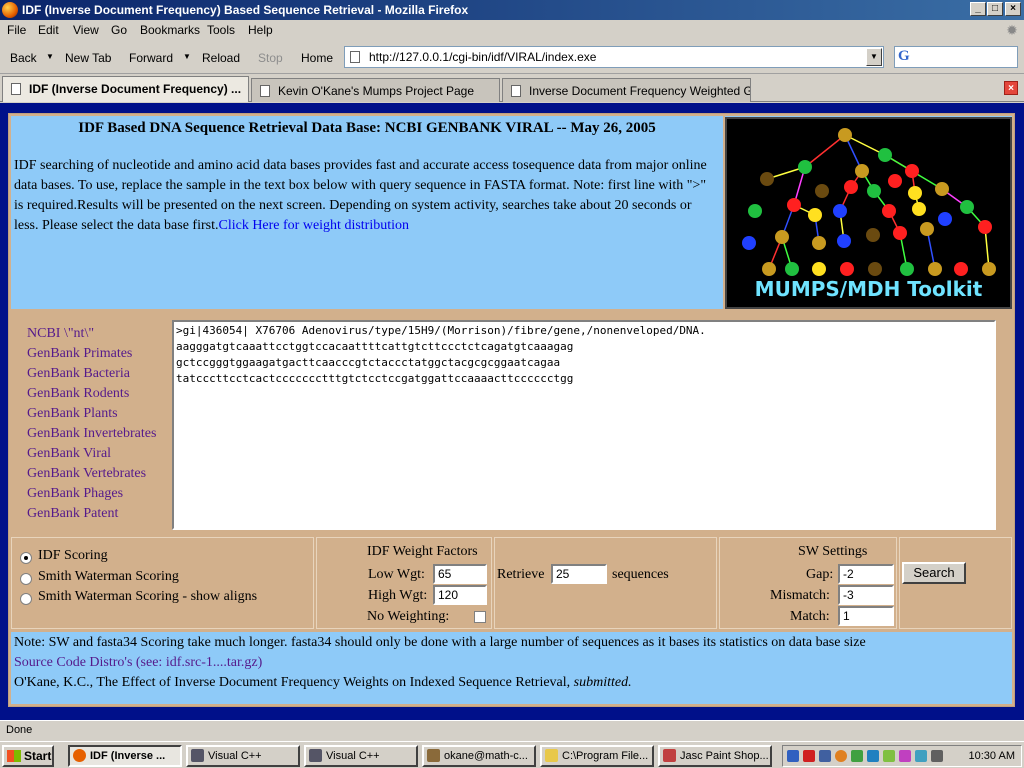 The height and width of the screenshot is (768, 1024). Describe the element at coordinates (119, 30) in the screenshot. I see `menu-go: Go` at that location.